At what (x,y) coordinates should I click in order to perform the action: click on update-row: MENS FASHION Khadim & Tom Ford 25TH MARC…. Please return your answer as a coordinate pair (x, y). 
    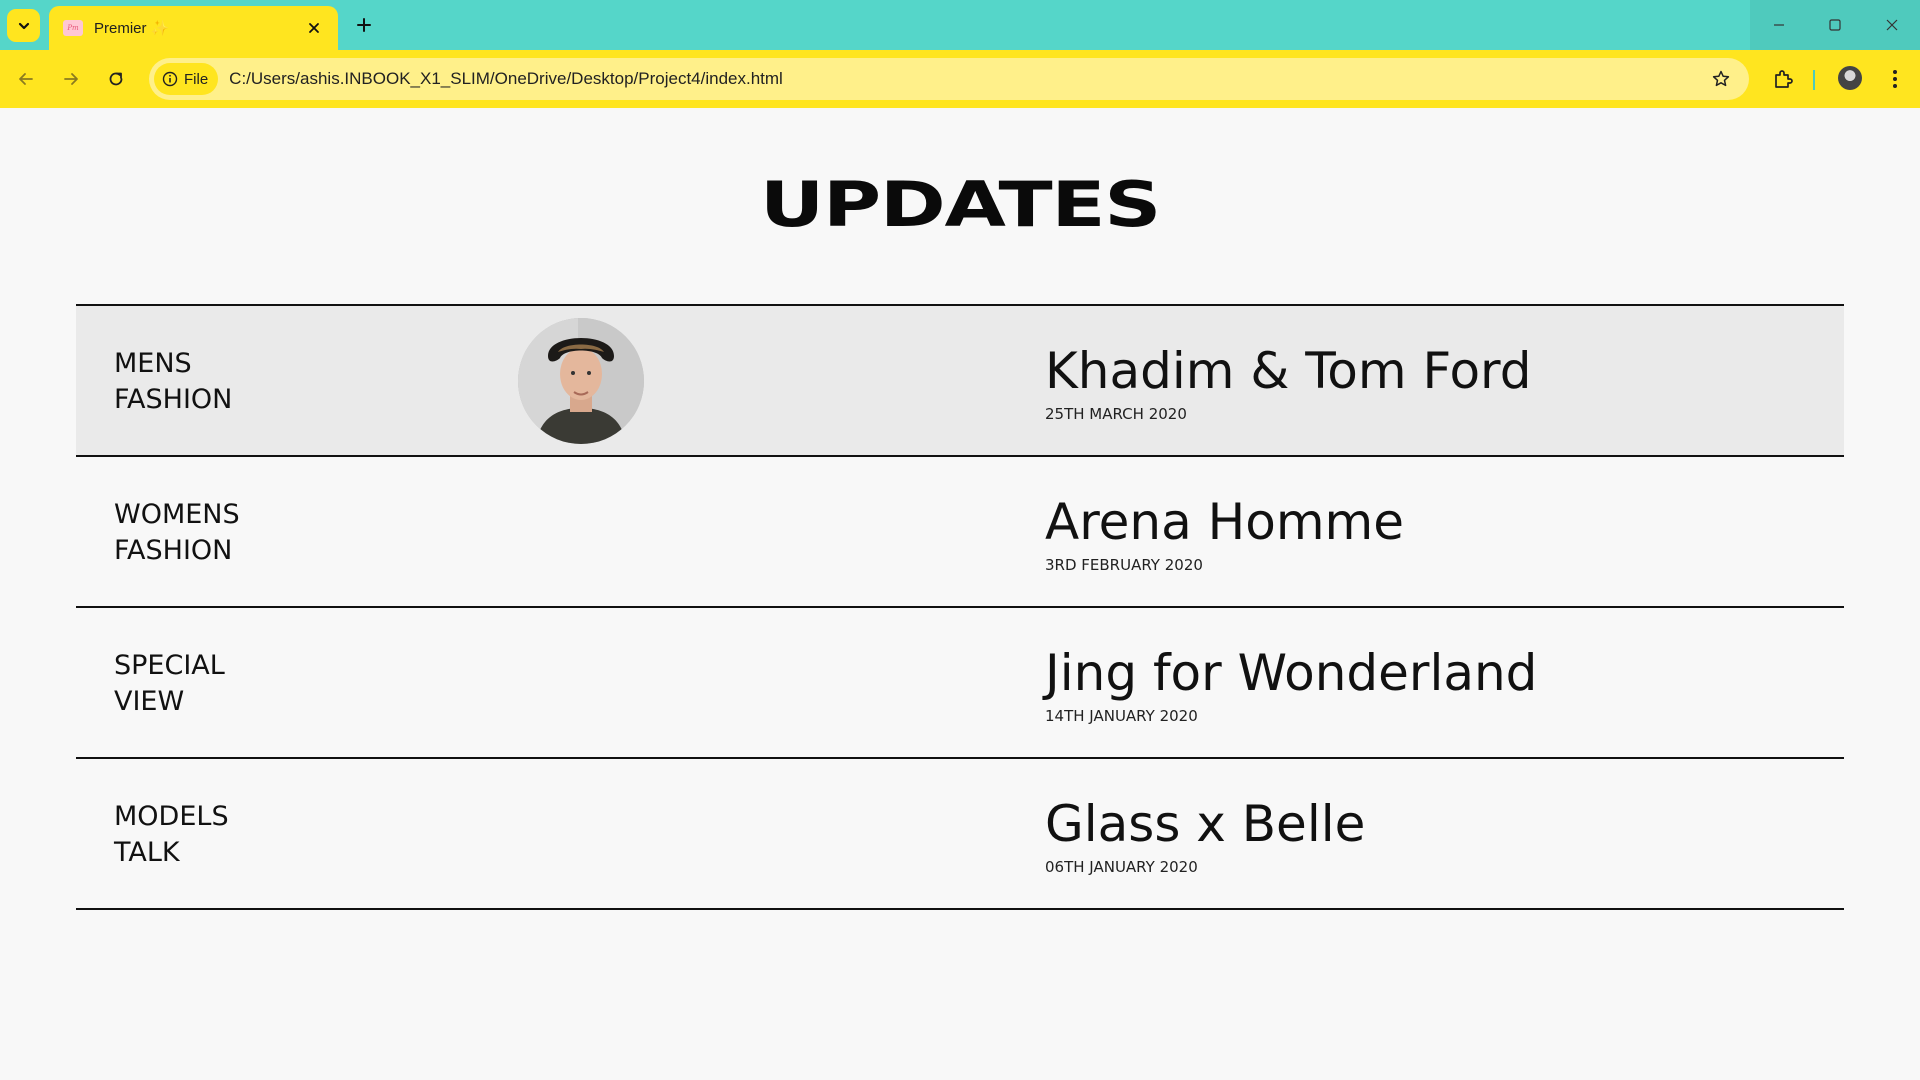
    Looking at the image, I should click on (960, 381).